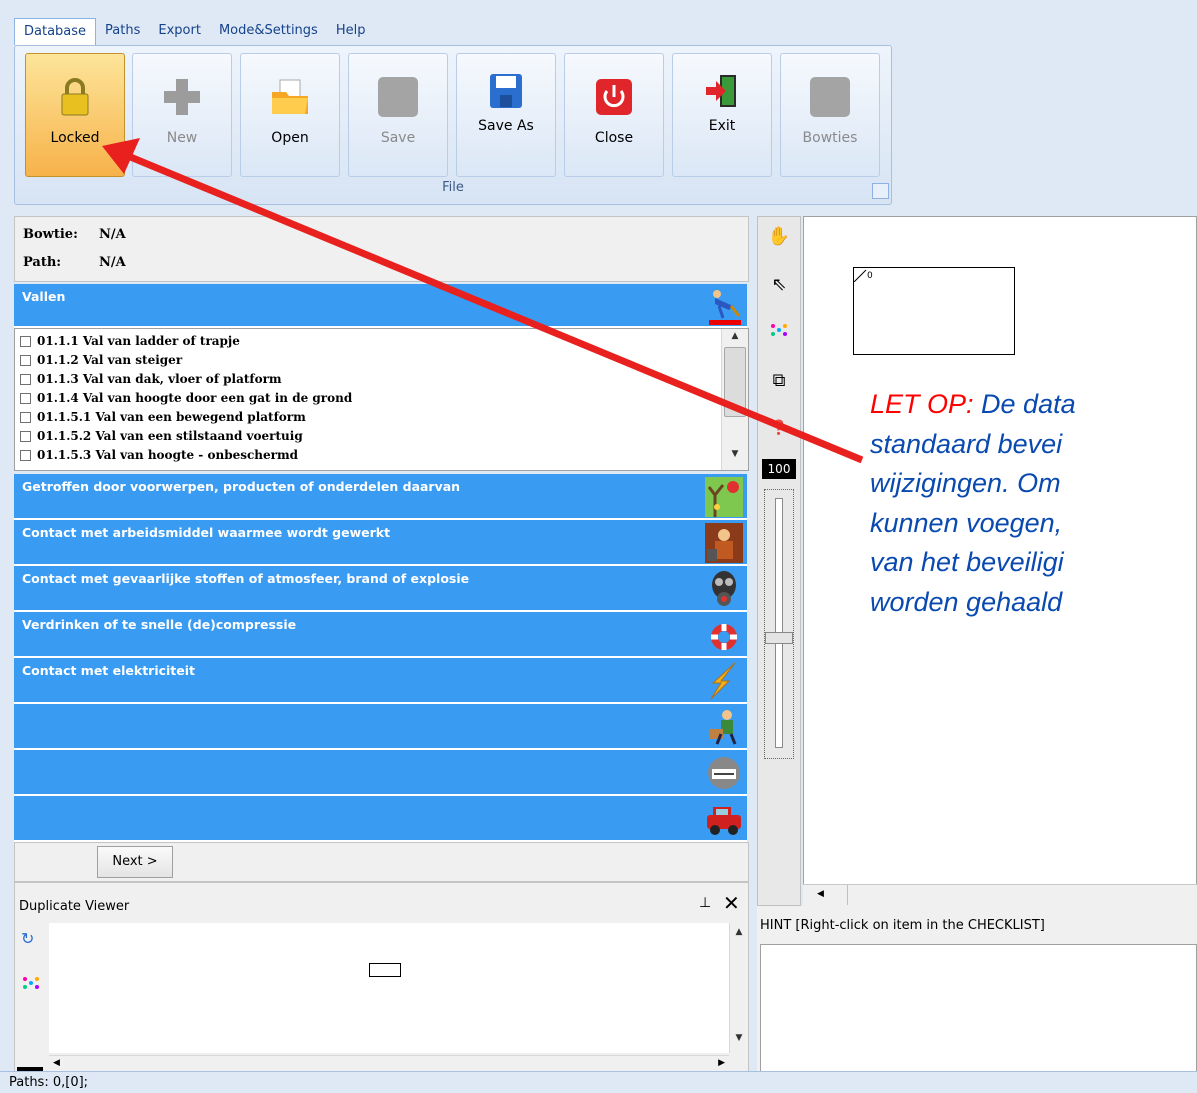 The image size is (1197, 1093). I want to click on duplicate-viewer: Duplicate Viewer ⊥ ✕ ↻ 20 ▲ ▼ ◀ ▶, so click(381, 987).